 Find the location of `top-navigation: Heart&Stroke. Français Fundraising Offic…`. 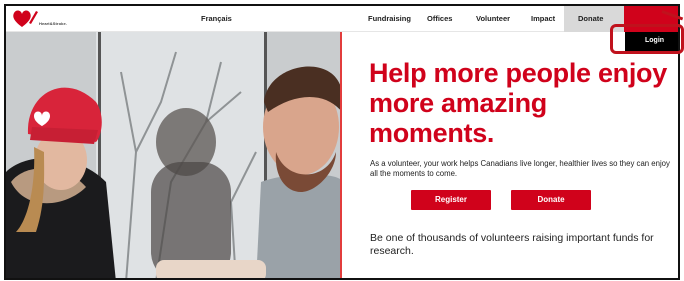

top-navigation: Heart&Stroke. Français Fundraising Offic… is located at coordinates (342, 19).